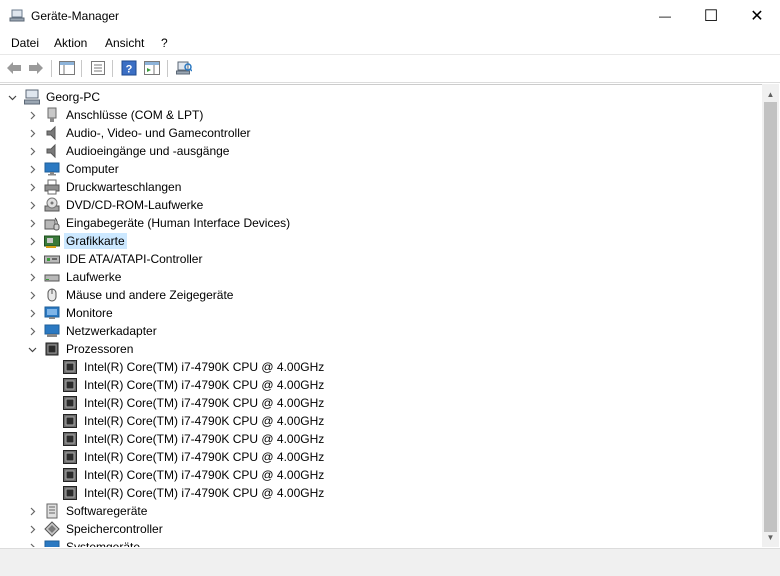 The image size is (780, 576). I want to click on properties-icon, so click(98, 68).